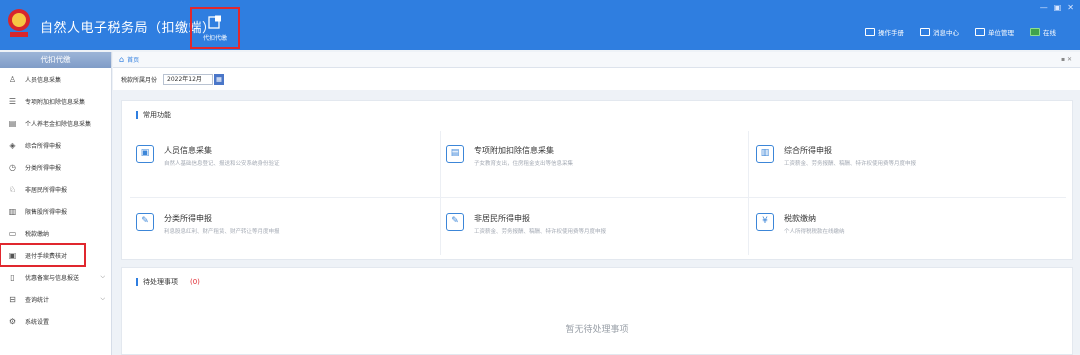 The image size is (1080, 355). I want to click on pending-title-label: 待处理事项, so click(160, 282).